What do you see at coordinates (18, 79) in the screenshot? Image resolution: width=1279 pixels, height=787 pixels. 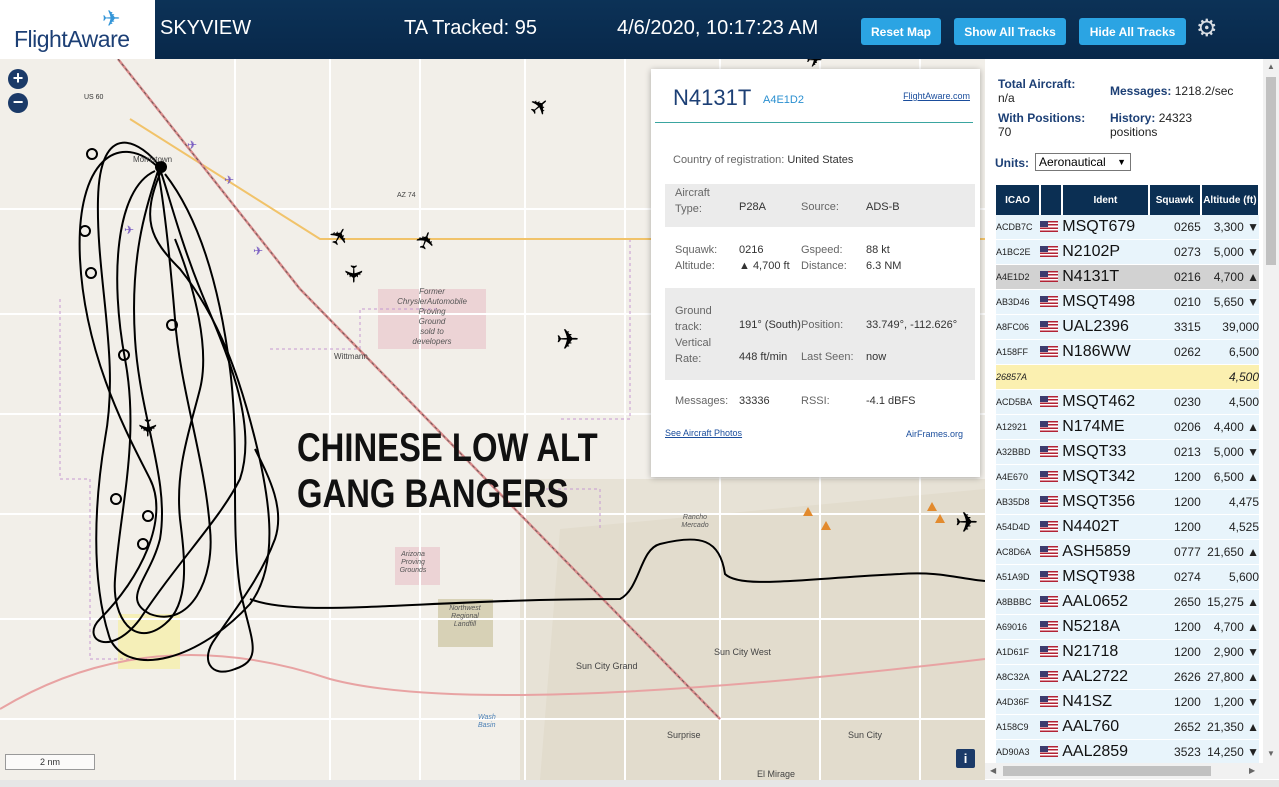 I see `zoom-in-button: +` at bounding box center [18, 79].